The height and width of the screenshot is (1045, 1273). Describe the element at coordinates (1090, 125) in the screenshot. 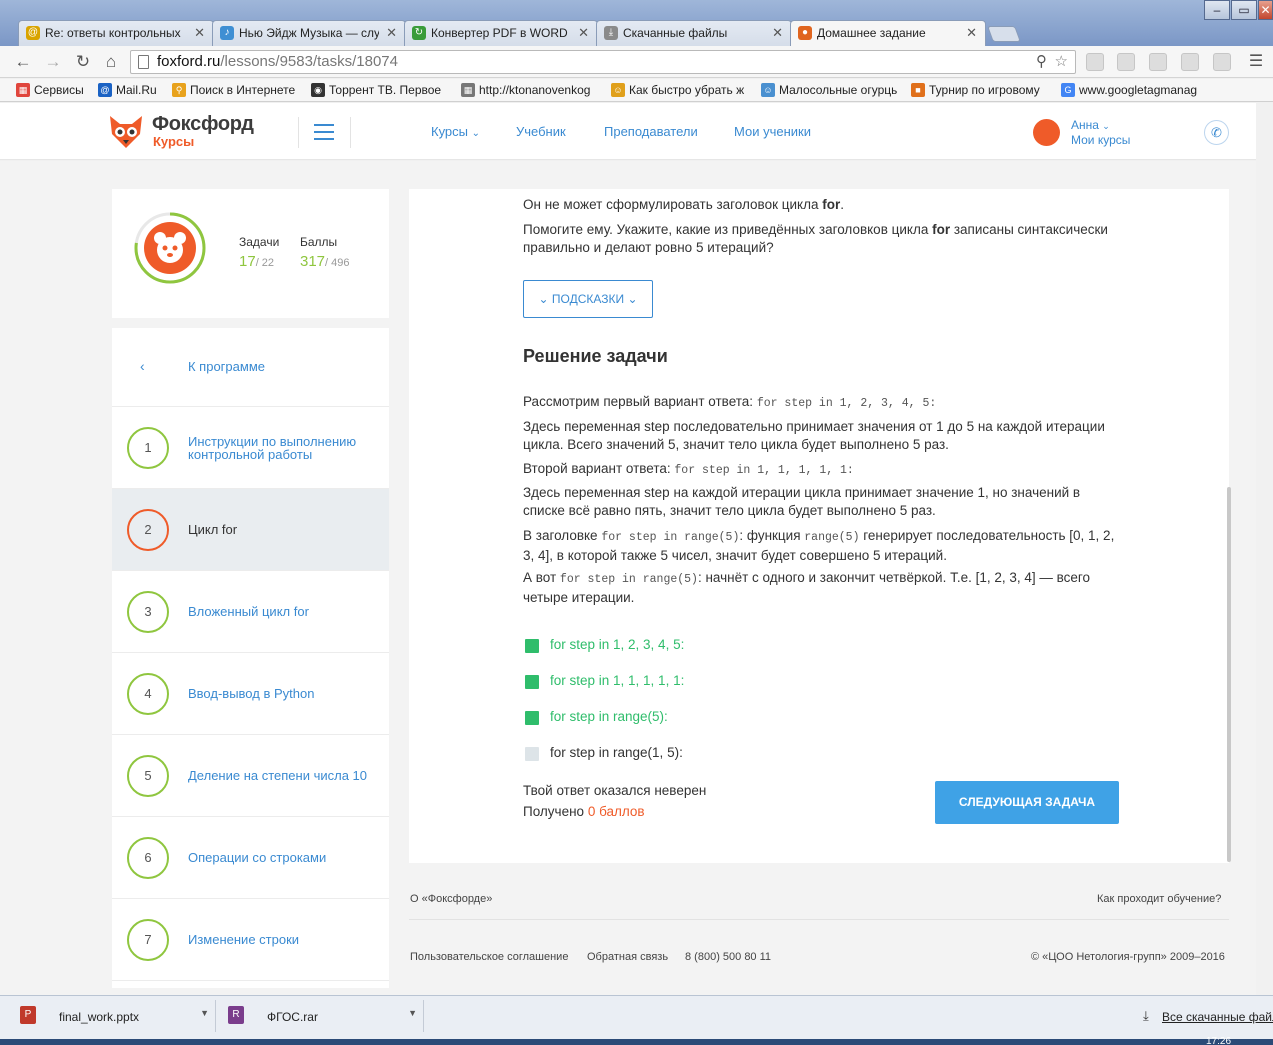

I see `user-name: Анна ⌄` at that location.